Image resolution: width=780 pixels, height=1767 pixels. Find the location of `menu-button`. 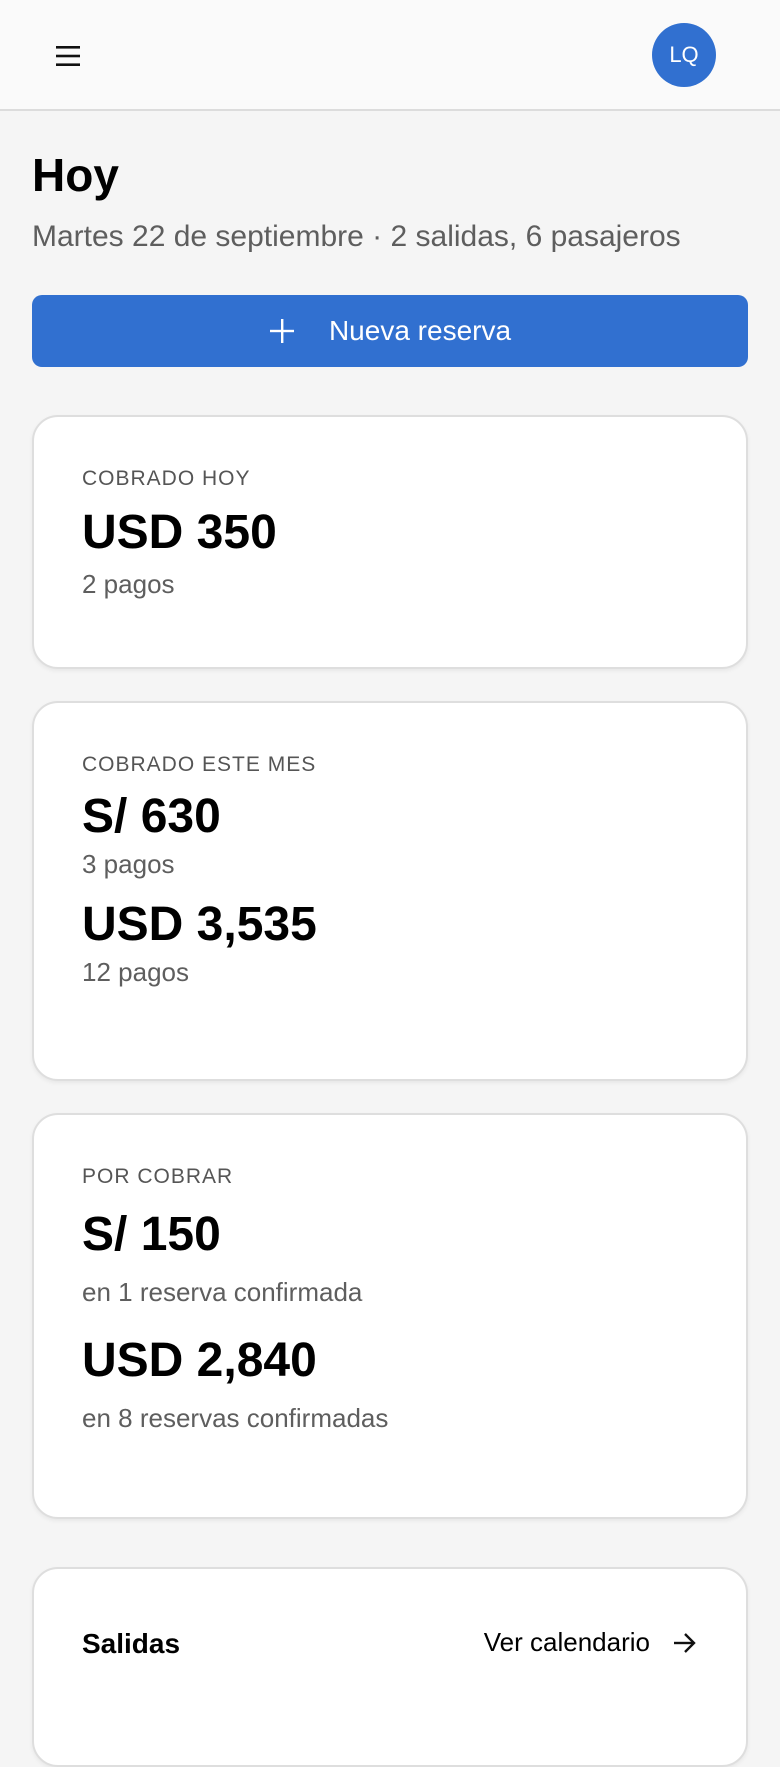

menu-button is located at coordinates (68, 56).